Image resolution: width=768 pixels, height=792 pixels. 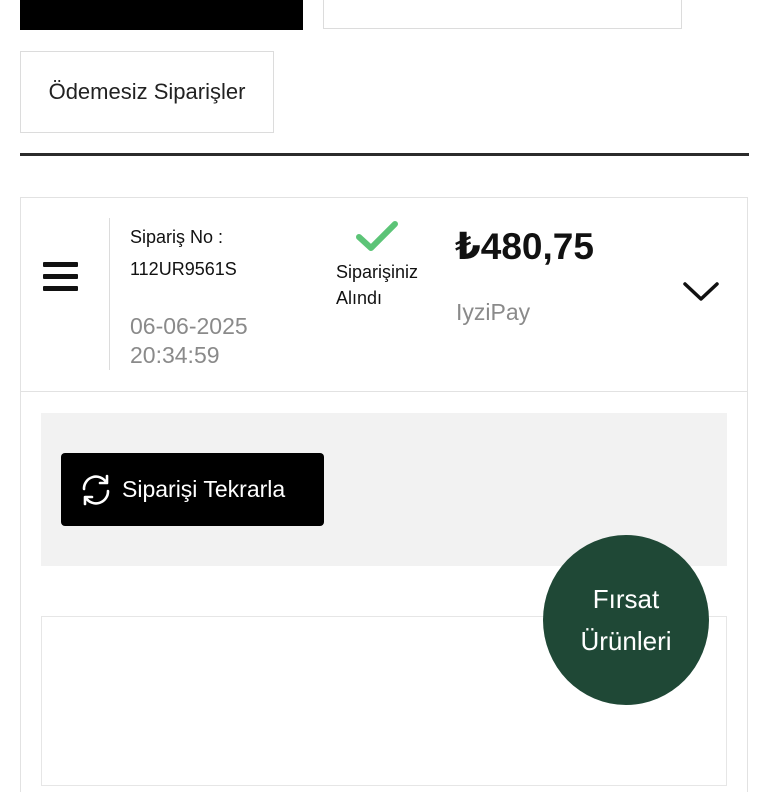 I want to click on order-status-line-1: Siparişiniz, so click(x=377, y=272).